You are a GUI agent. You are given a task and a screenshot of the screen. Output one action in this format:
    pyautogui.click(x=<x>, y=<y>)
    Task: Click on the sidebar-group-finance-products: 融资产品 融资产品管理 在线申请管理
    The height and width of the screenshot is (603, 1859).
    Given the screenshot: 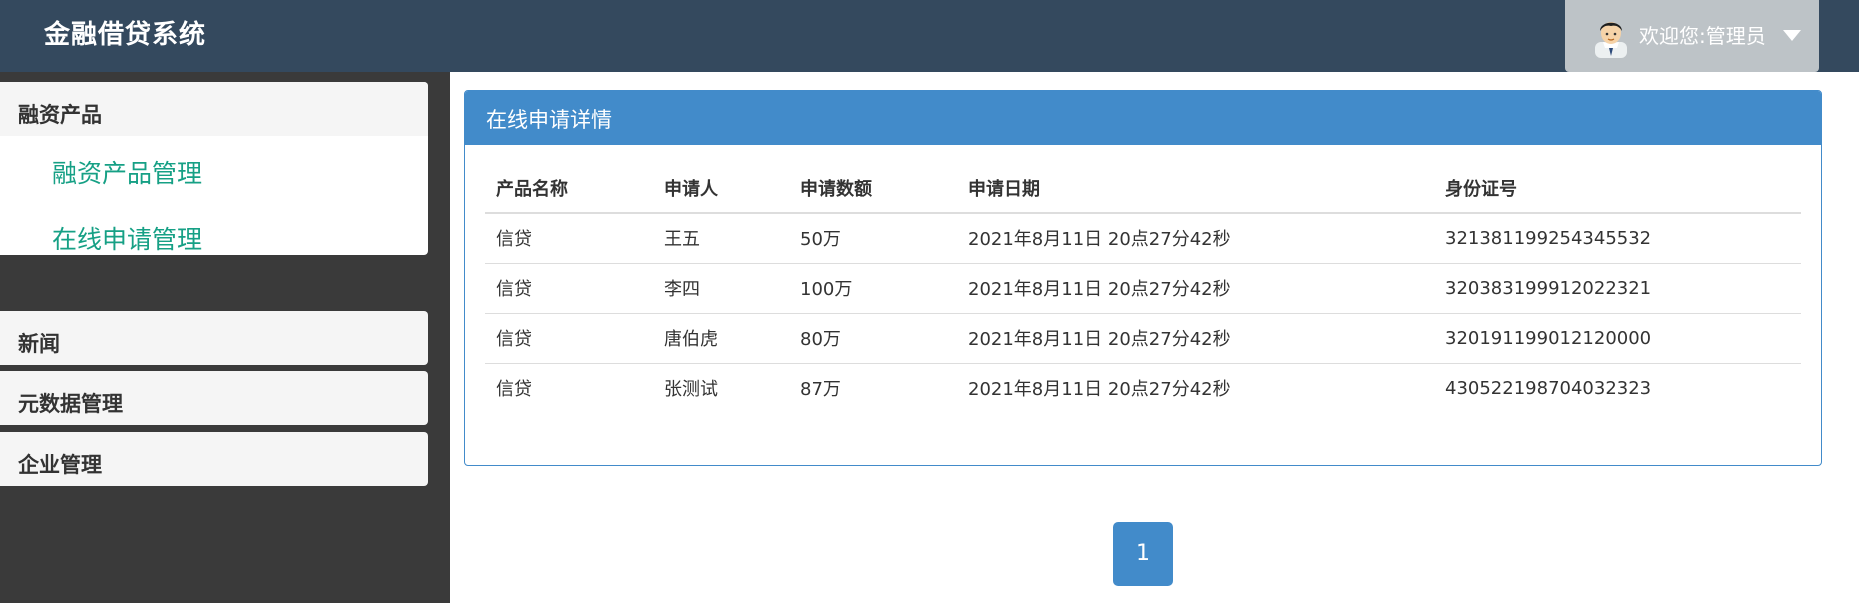 What is the action you would take?
    pyautogui.click(x=214, y=168)
    